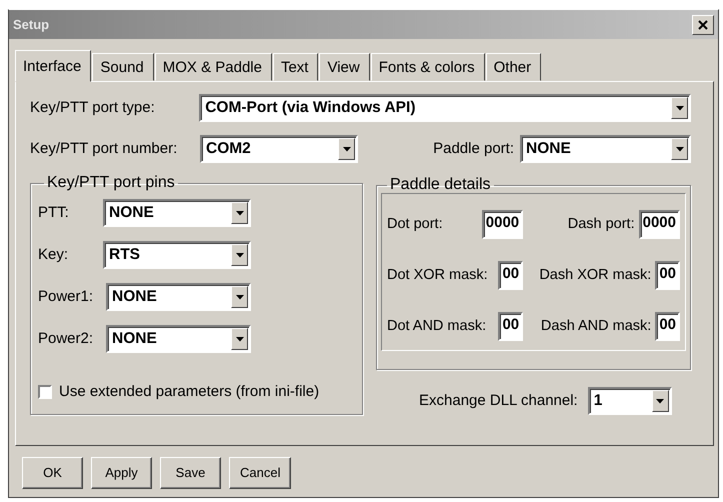 This screenshot has width=723, height=502. Describe the element at coordinates (595, 275) in the screenshot. I see `field-label: Dash XOR mask:` at that location.